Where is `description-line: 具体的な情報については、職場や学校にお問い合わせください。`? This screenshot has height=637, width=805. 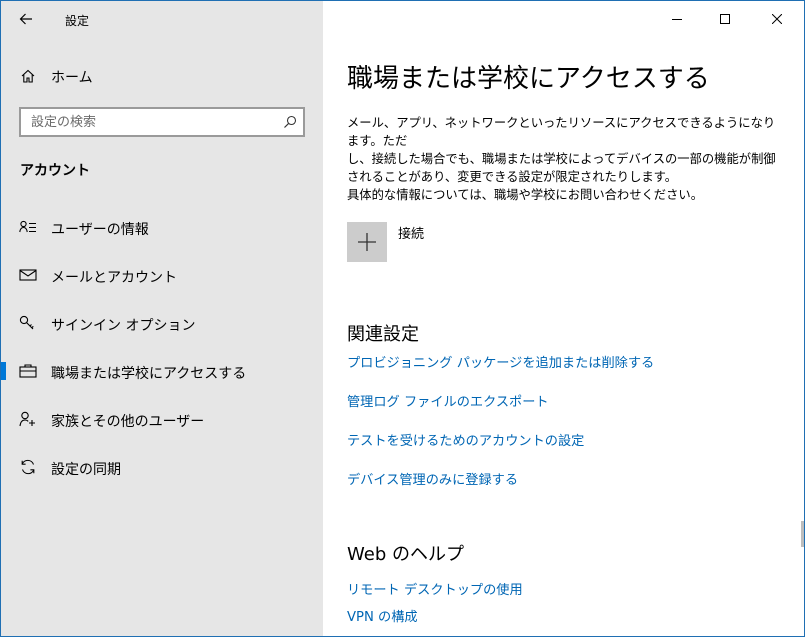 description-line: 具体的な情報については、職場や学校にお問い合わせください。 is located at coordinates (525, 195).